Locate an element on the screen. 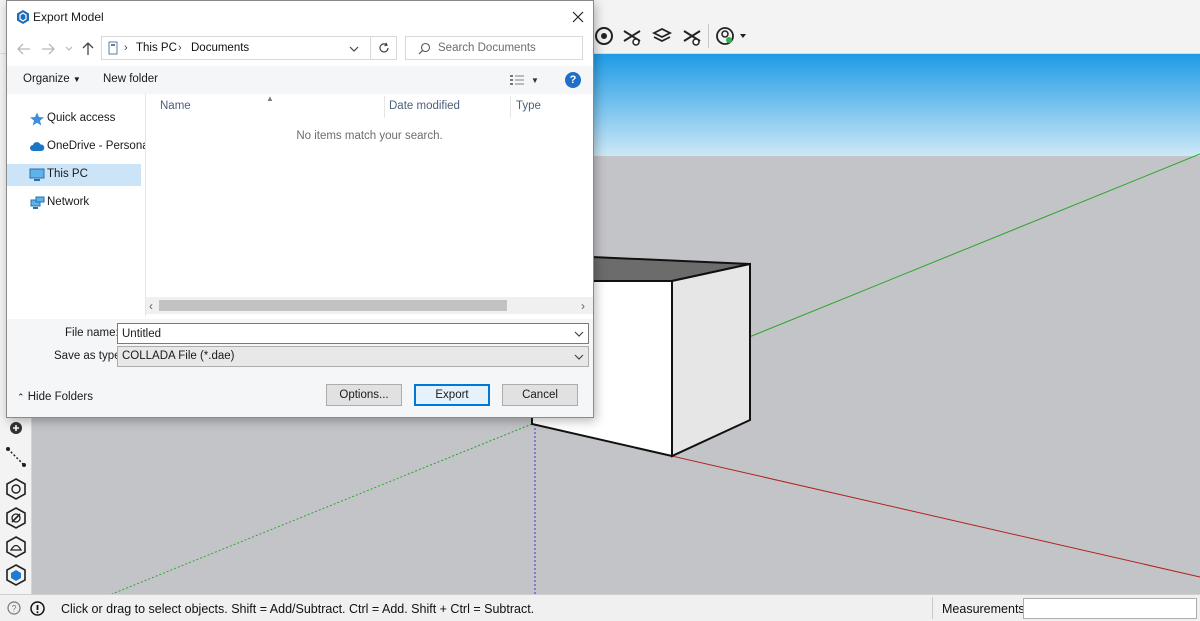 The image size is (1200, 621). star-icon is located at coordinates (37, 119).